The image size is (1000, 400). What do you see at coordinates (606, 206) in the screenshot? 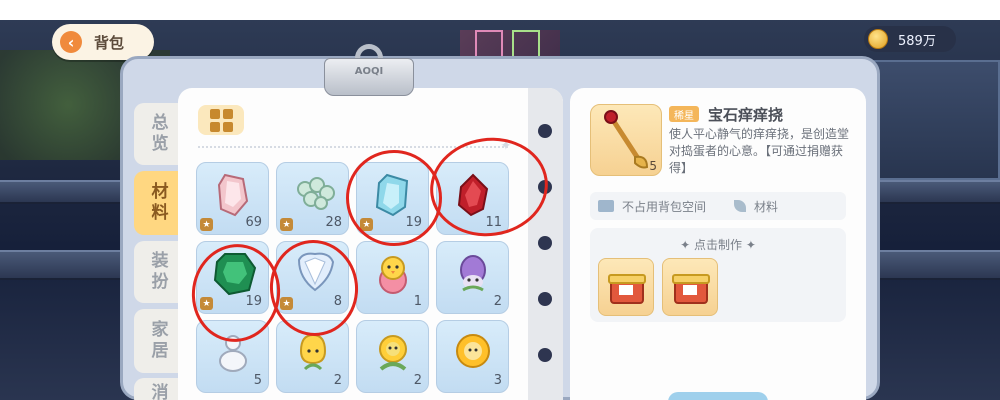
I see `backpack-icon` at bounding box center [606, 206].